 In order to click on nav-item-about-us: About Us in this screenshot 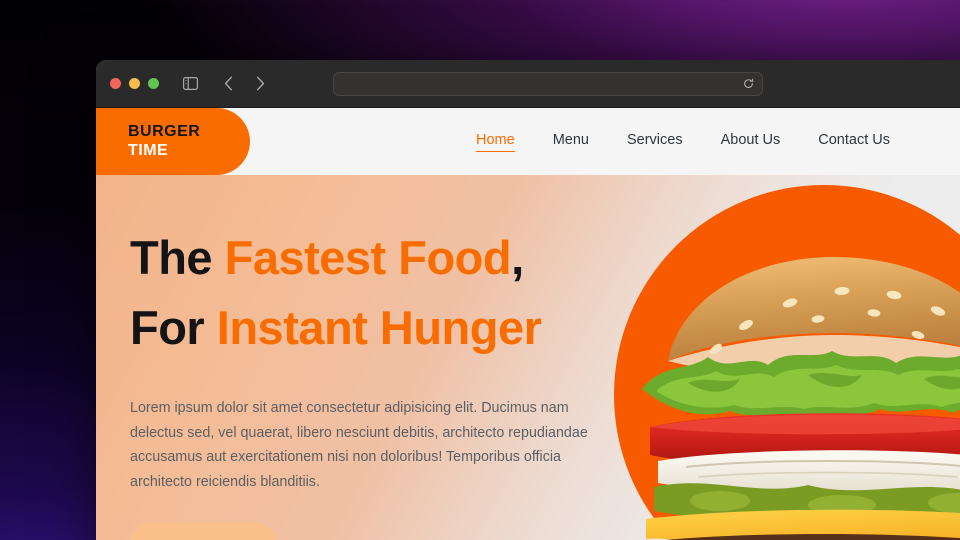, I will do `click(751, 141)`.